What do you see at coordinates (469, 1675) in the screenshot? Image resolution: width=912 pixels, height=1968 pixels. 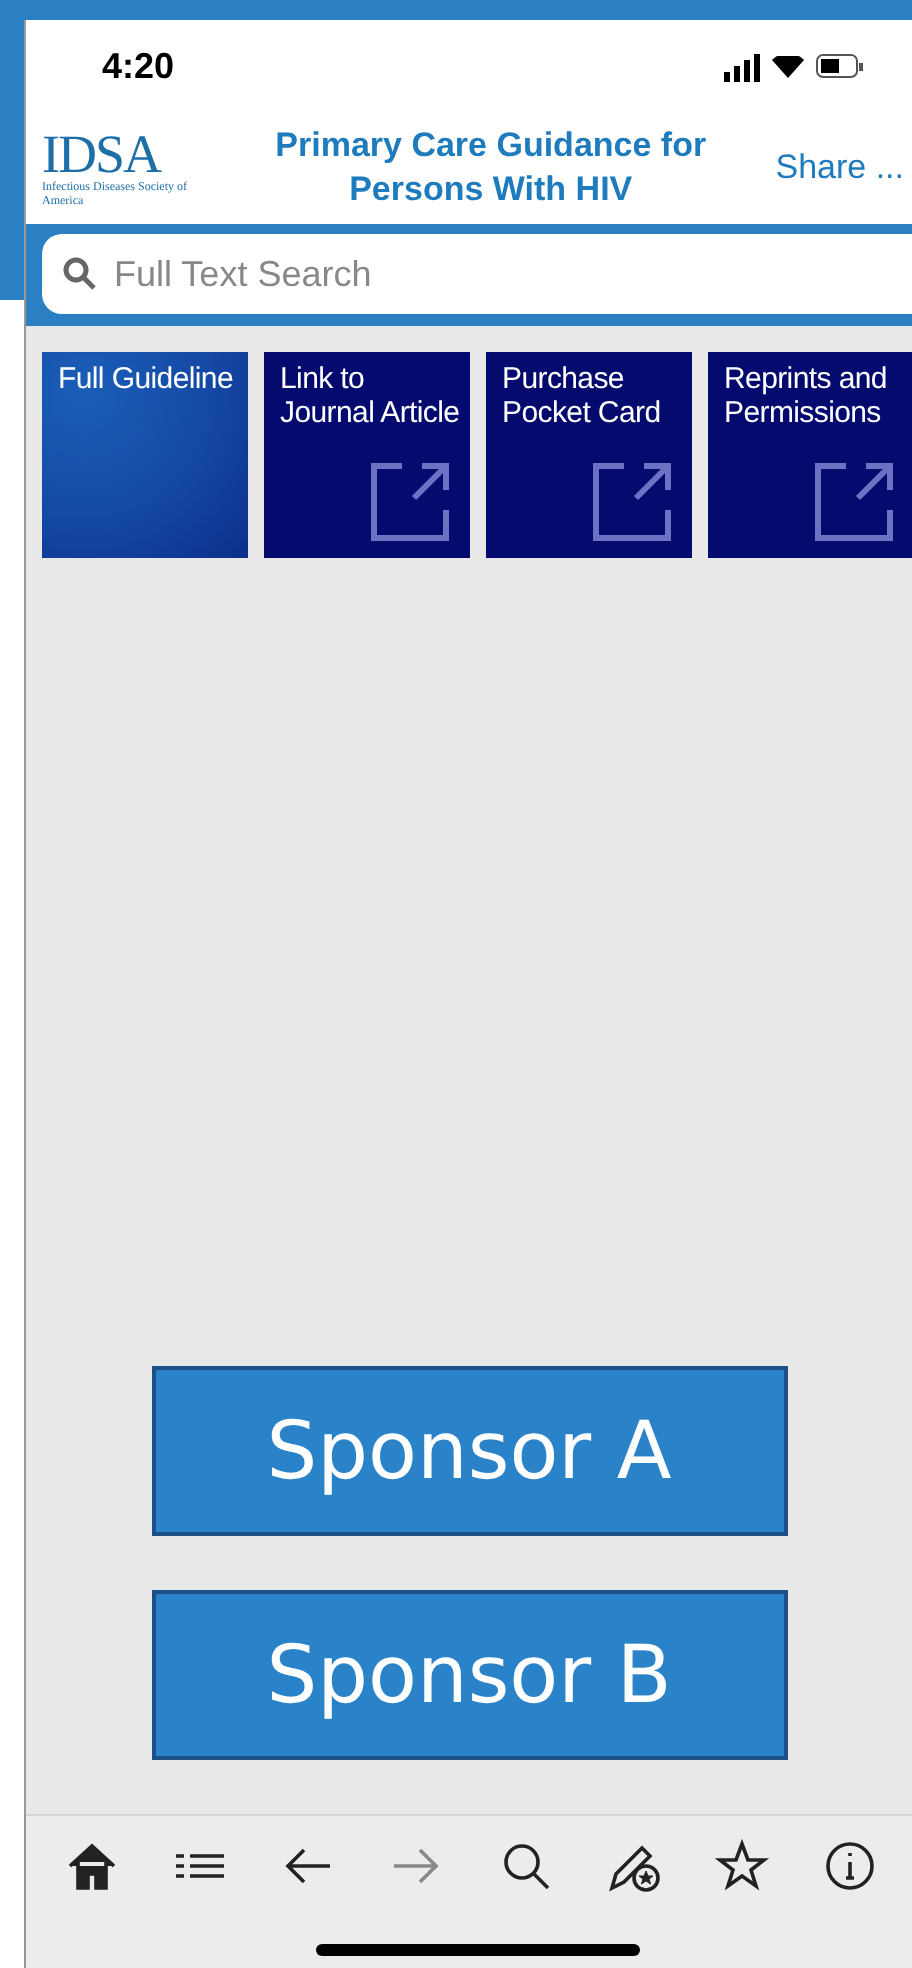 I see `sponsor-button: Sponsor B` at bounding box center [469, 1675].